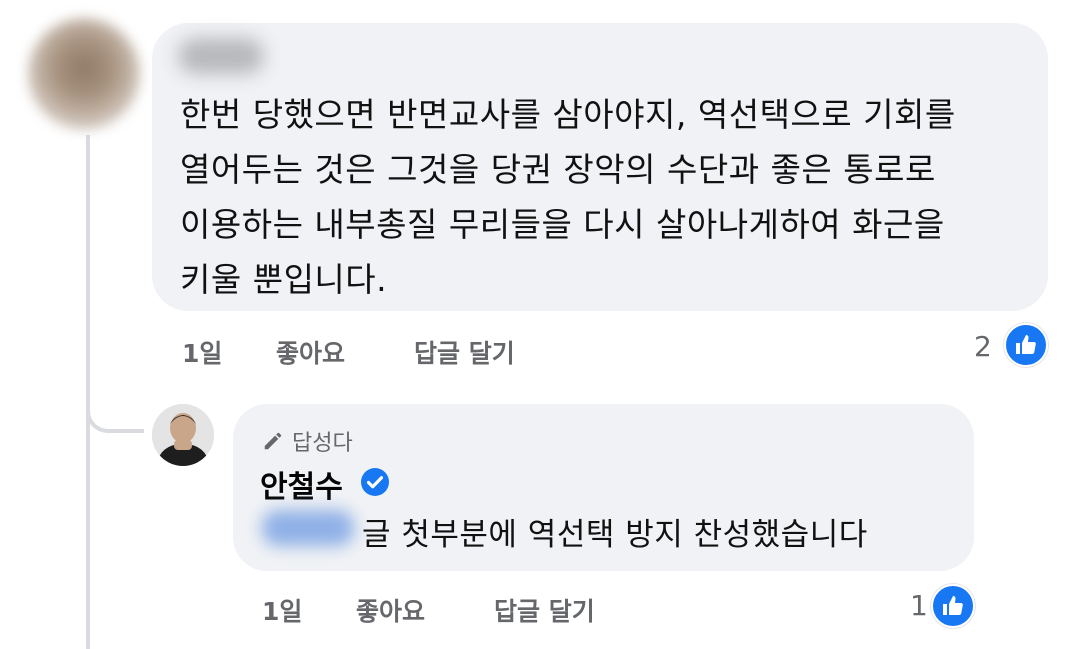  What do you see at coordinates (301, 484) in the screenshot?
I see `reply-author-name: 안철수` at bounding box center [301, 484].